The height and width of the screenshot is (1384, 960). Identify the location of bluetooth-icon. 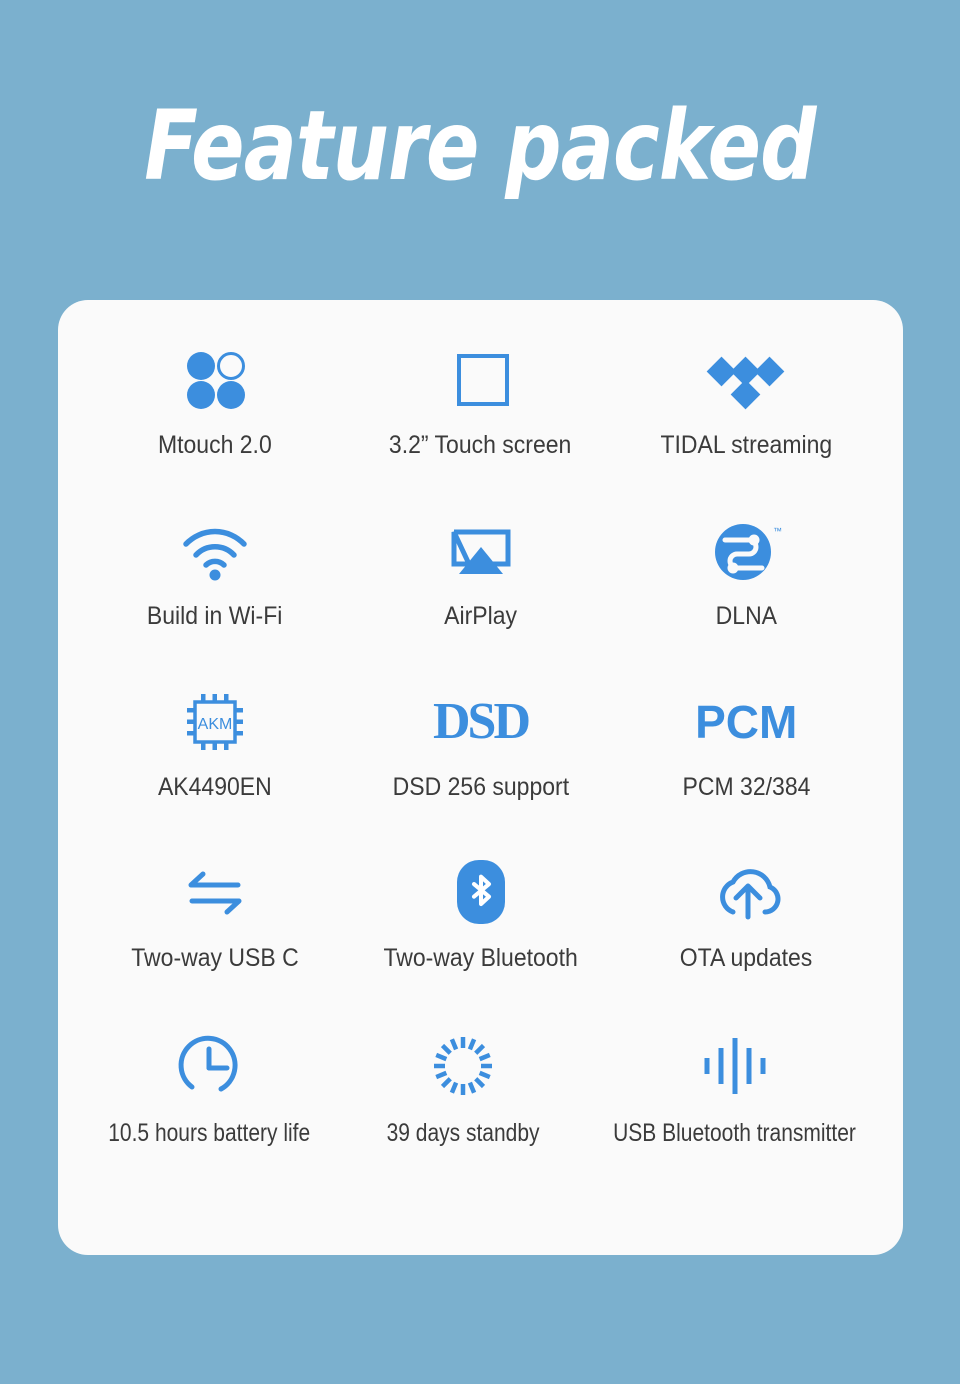
(481, 893).